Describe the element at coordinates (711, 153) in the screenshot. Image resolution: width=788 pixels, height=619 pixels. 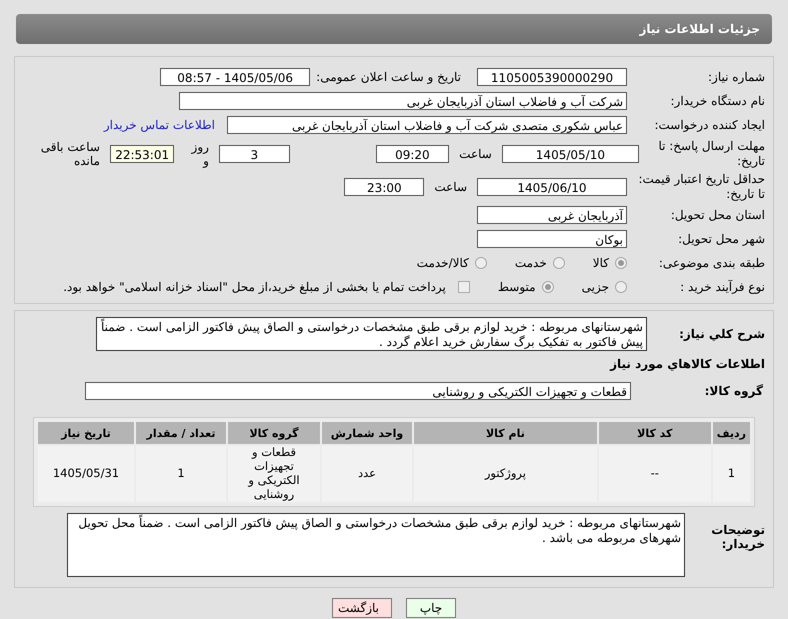
I see `field-label: مهلت ارسال پاسخ: تا تاریخ:` at that location.